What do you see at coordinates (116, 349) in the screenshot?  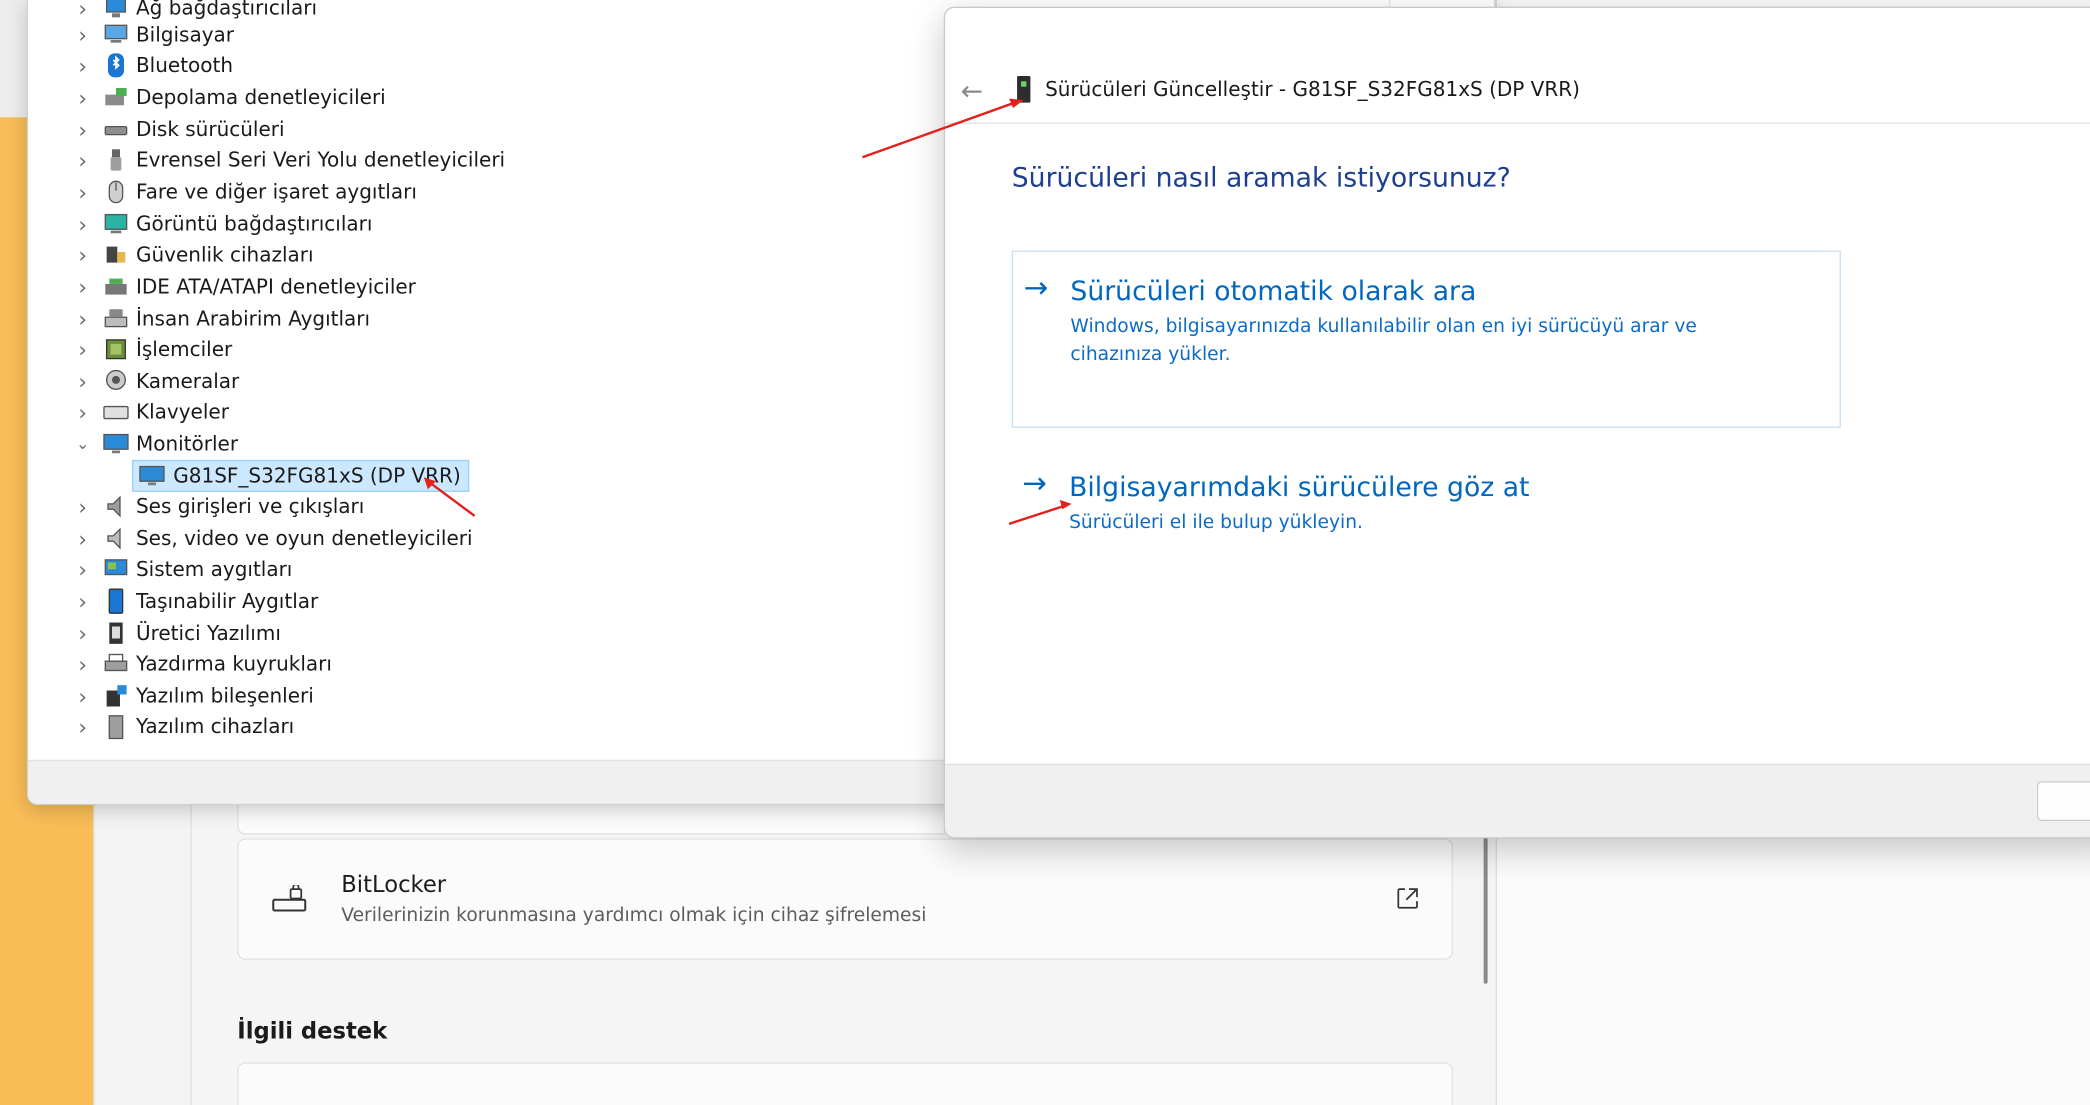 I see `processor-icon` at bounding box center [116, 349].